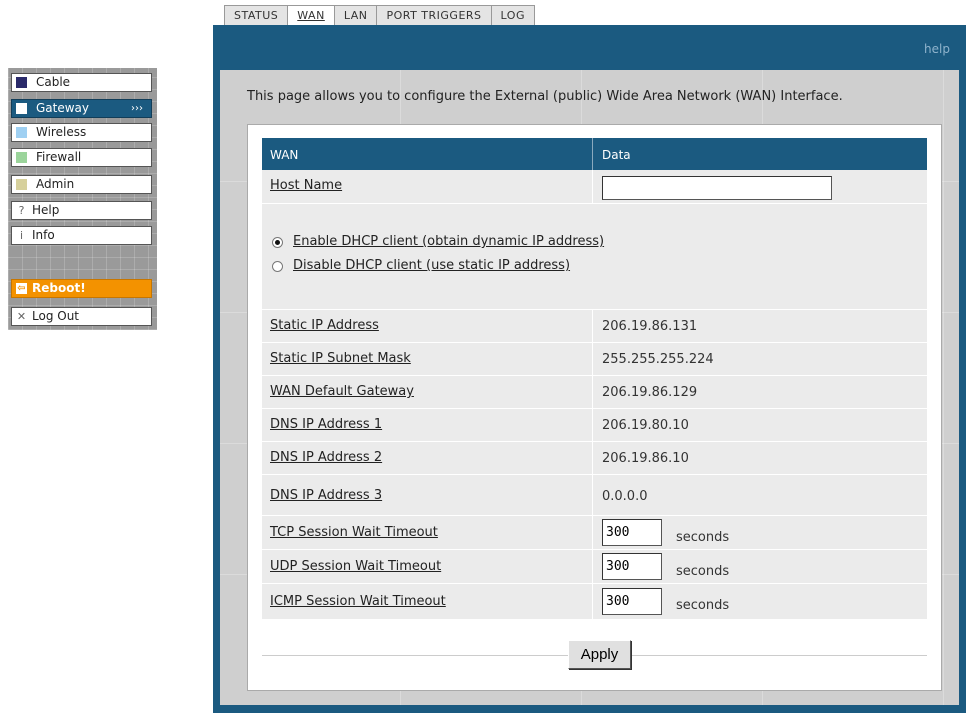 Image resolution: width=966 pixels, height=713 pixels. Describe the element at coordinates (703, 537) in the screenshot. I see `tcp-seconds-unit: seconds` at that location.